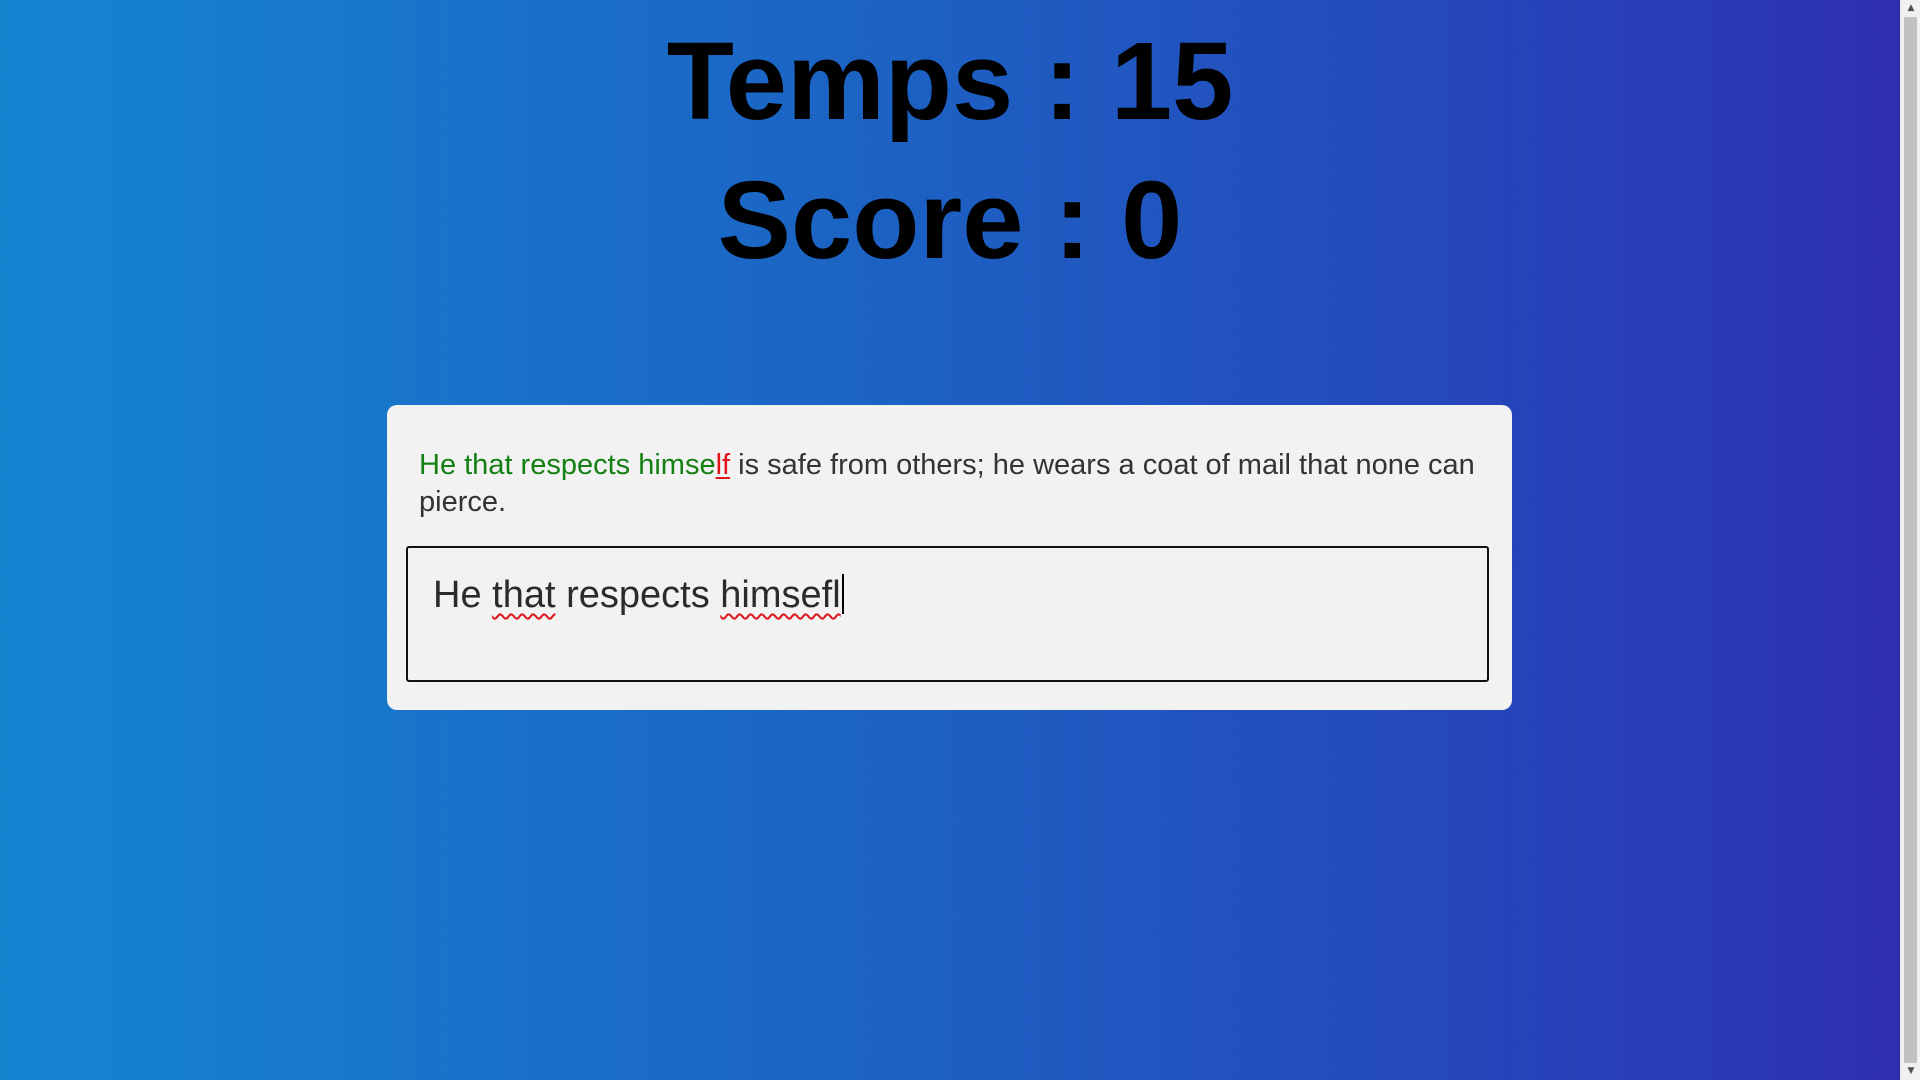  I want to click on scroll-up-icon: ▲, so click(1910, 8).